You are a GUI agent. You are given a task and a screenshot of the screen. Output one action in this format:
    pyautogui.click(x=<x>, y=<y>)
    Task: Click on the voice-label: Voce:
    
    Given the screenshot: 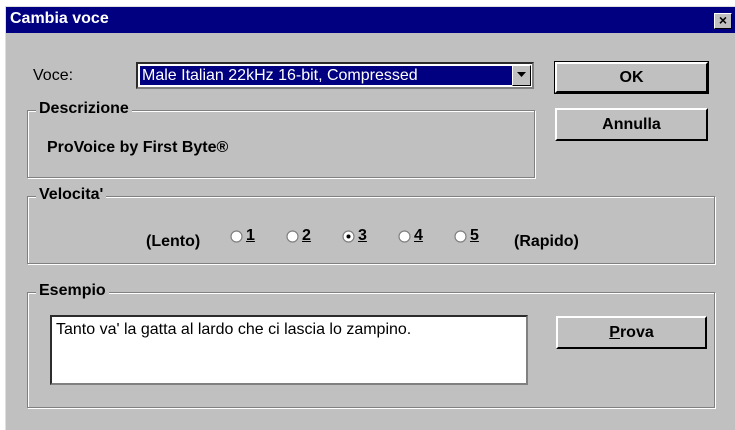 What is the action you would take?
    pyautogui.click(x=53, y=75)
    